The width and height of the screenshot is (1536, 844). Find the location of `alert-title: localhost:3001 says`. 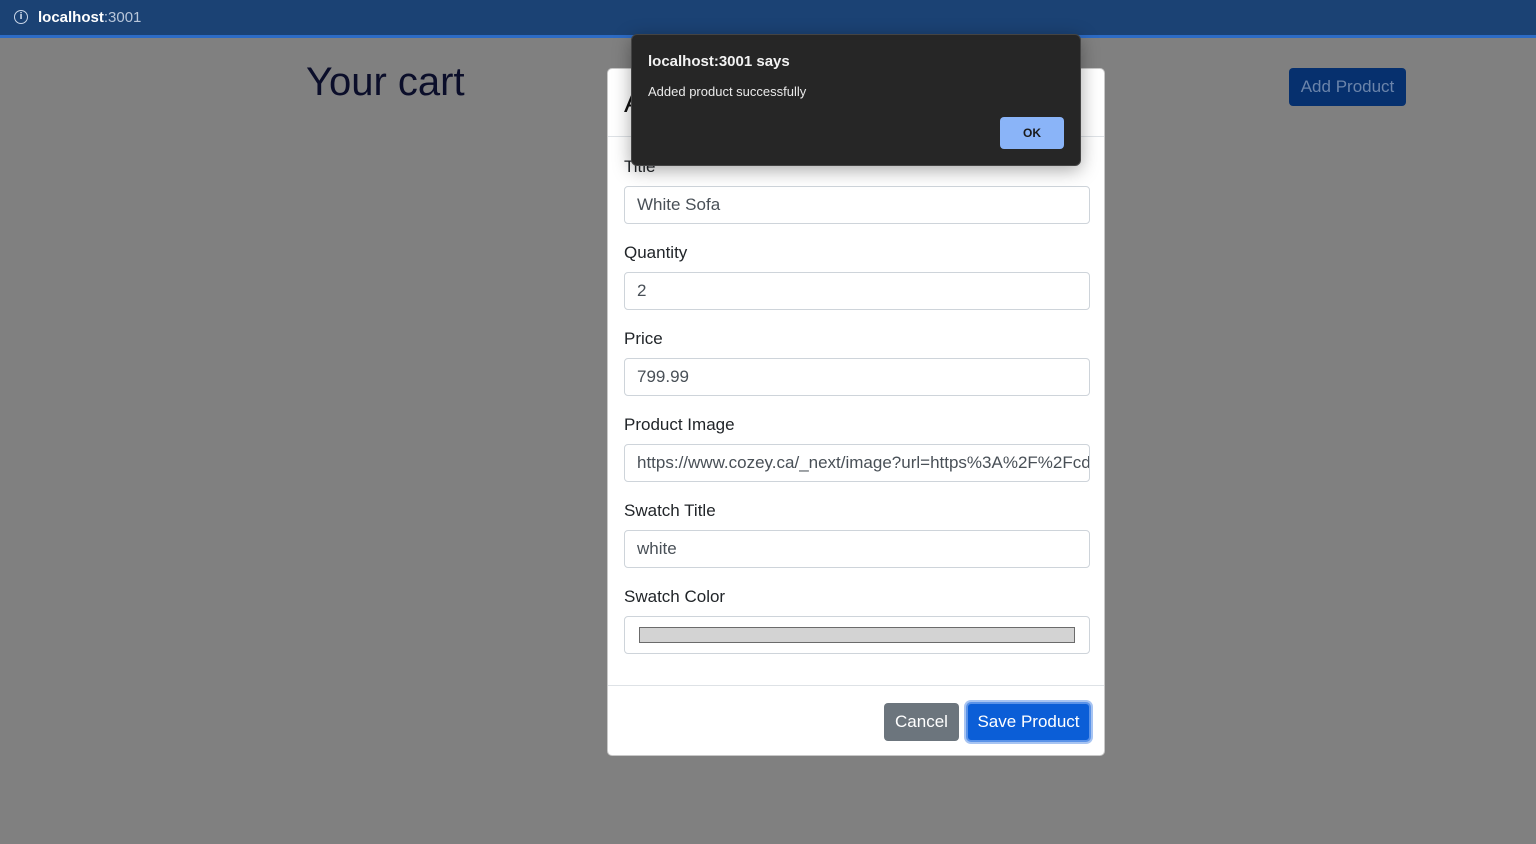

alert-title: localhost:3001 says is located at coordinates (719, 61).